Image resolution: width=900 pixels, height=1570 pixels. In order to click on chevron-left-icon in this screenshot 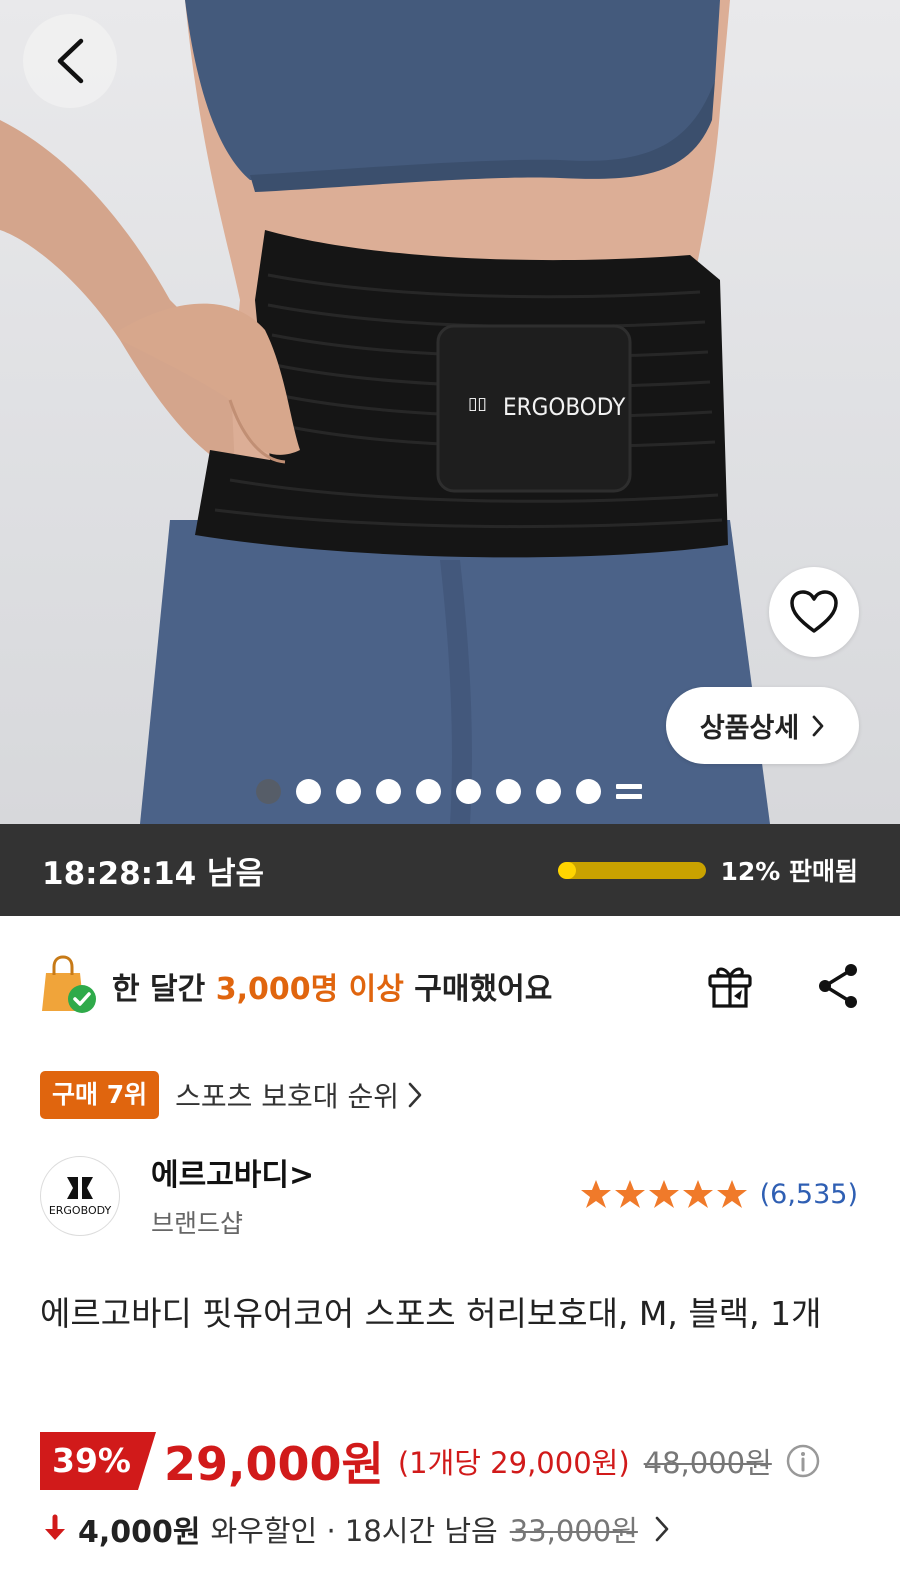, I will do `click(70, 61)`.